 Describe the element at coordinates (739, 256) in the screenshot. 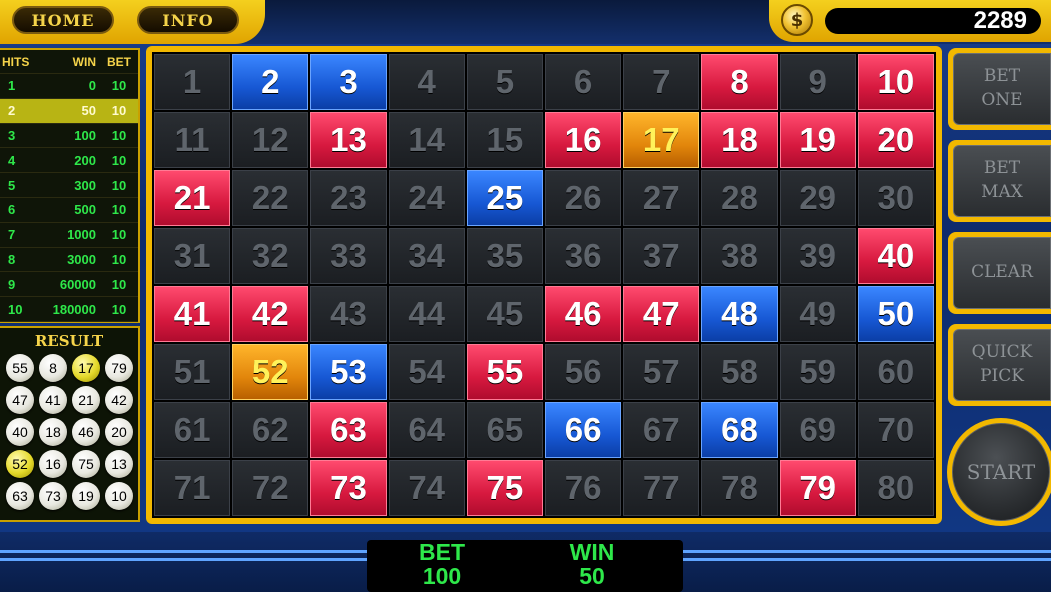

I see `number-cell: 38` at that location.